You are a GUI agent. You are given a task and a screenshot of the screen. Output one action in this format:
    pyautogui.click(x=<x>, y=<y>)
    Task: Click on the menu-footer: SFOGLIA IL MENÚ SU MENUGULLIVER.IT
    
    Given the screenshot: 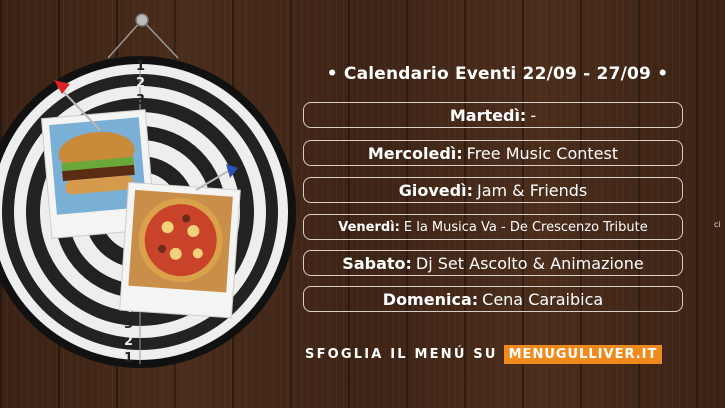 What is the action you would take?
    pyautogui.click(x=497, y=354)
    